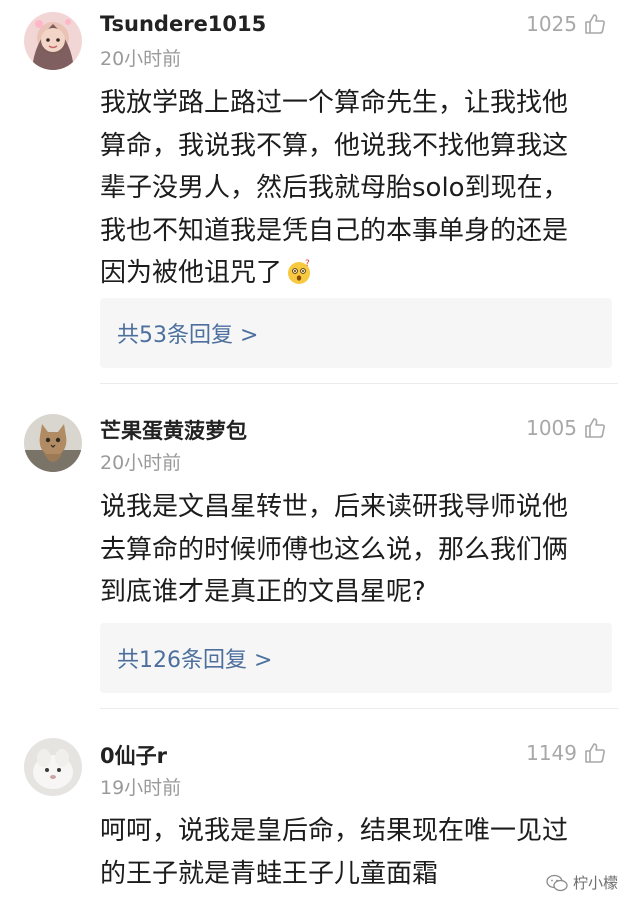  What do you see at coordinates (557, 882) in the screenshot?
I see `wechat-icon` at bounding box center [557, 882].